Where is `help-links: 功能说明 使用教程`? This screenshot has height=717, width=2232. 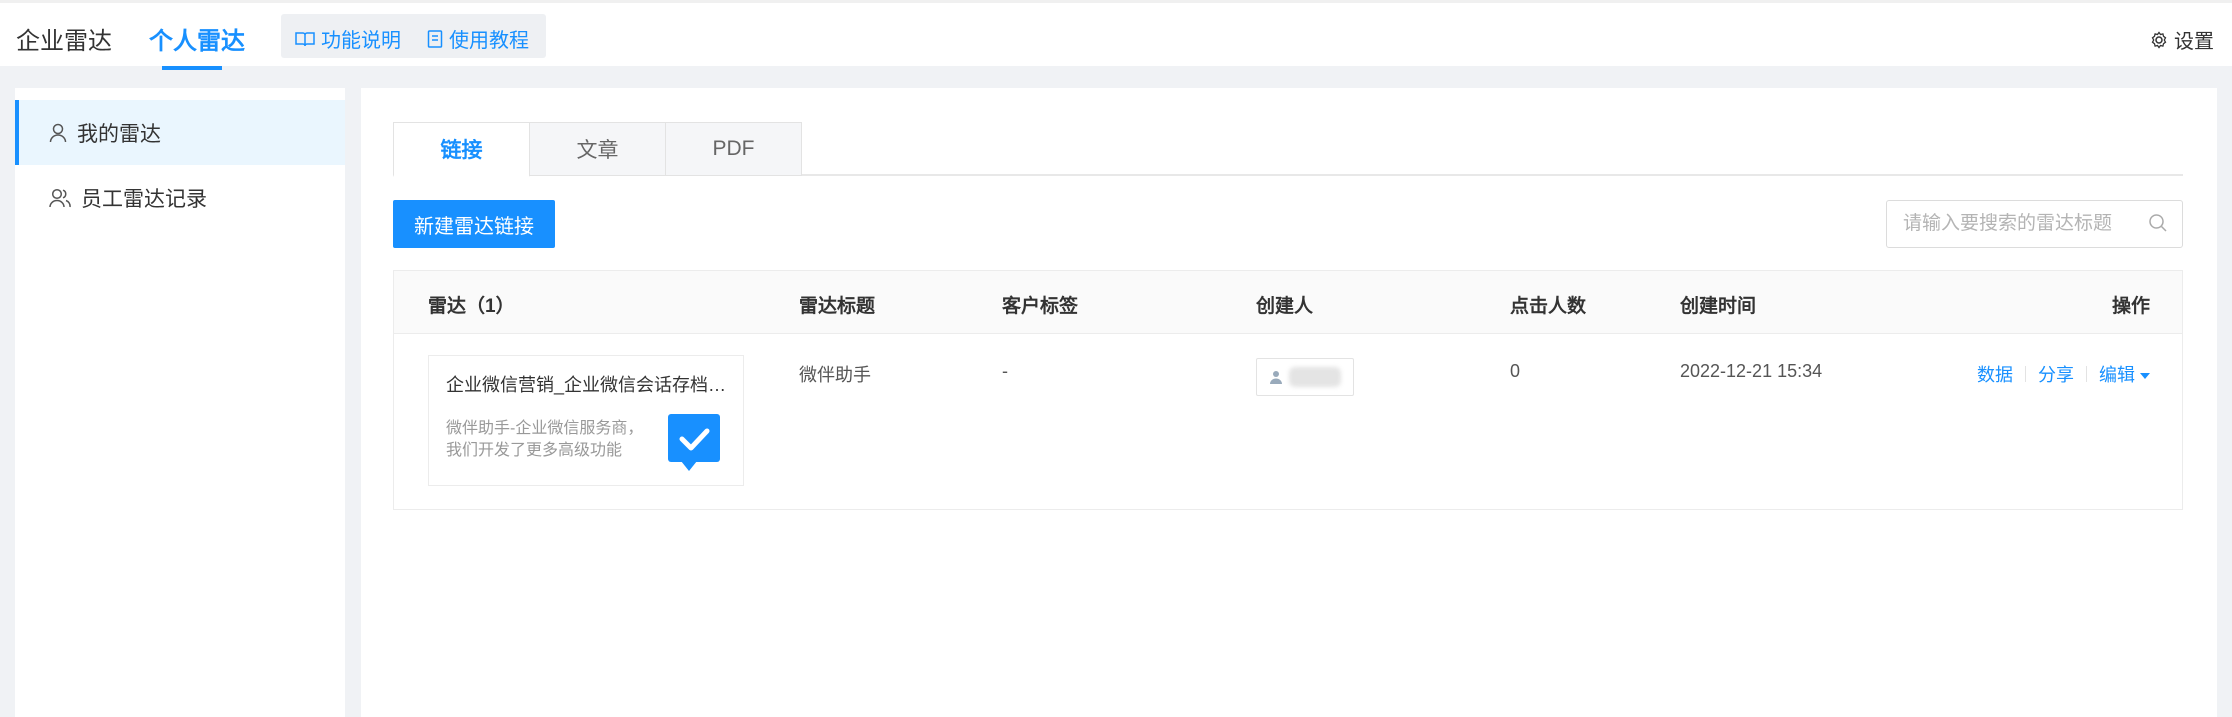 help-links: 功能说明 使用教程 is located at coordinates (413, 36).